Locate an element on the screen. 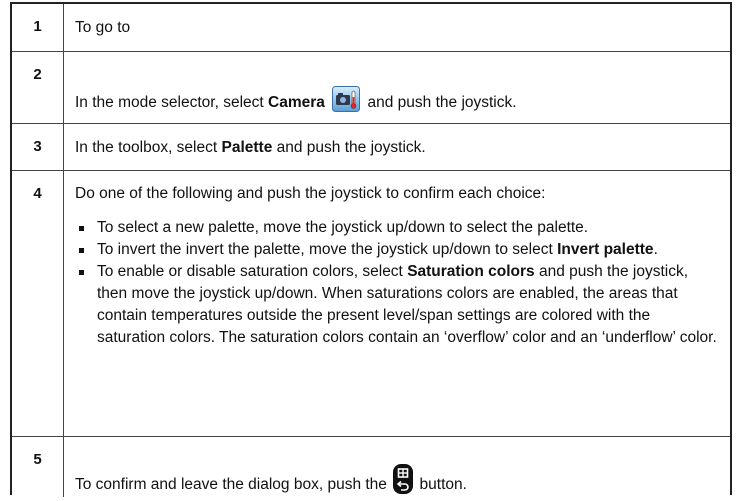 Image resolution: width=740 pixels, height=501 pixels. back-button-icon is located at coordinates (403, 479).